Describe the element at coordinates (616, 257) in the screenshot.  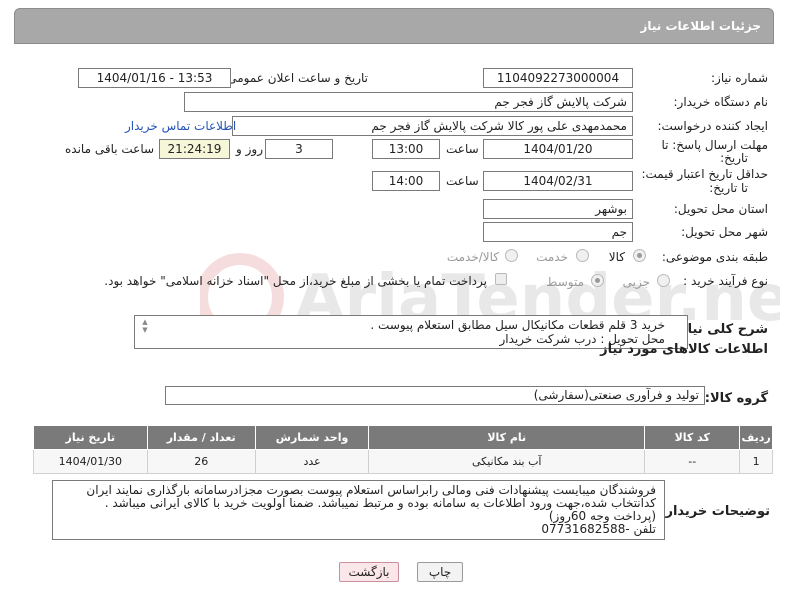
I see `category-option-goods: کالا` at that location.